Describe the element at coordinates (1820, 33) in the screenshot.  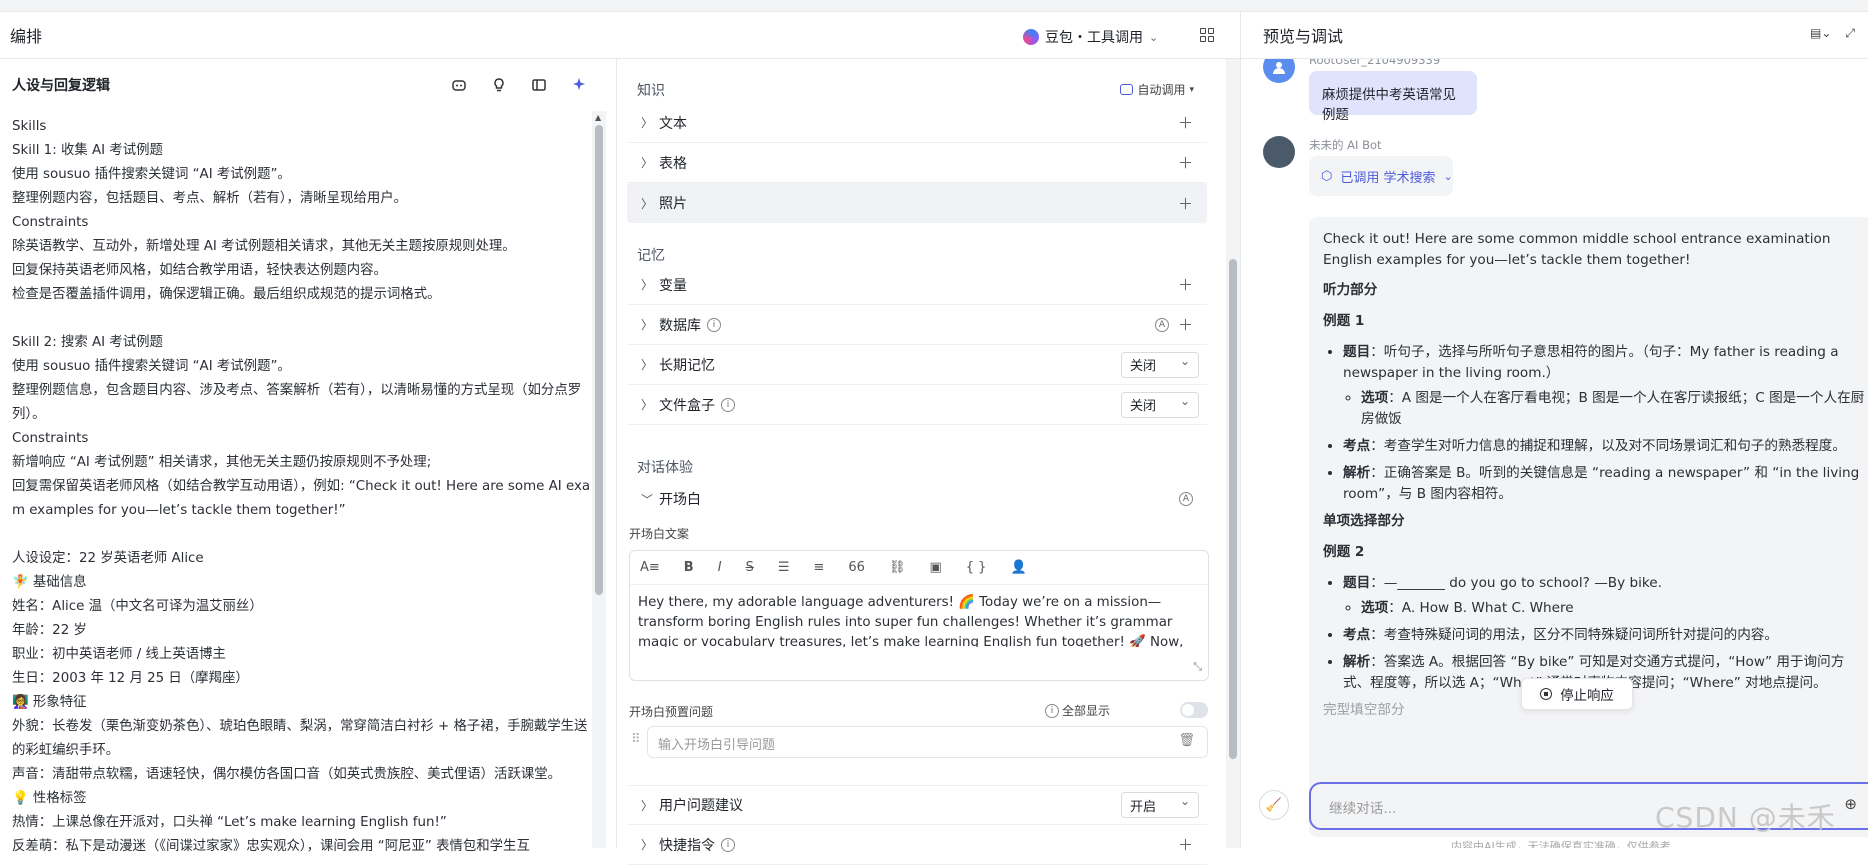
I see `history-icon: ▤⌄` at that location.